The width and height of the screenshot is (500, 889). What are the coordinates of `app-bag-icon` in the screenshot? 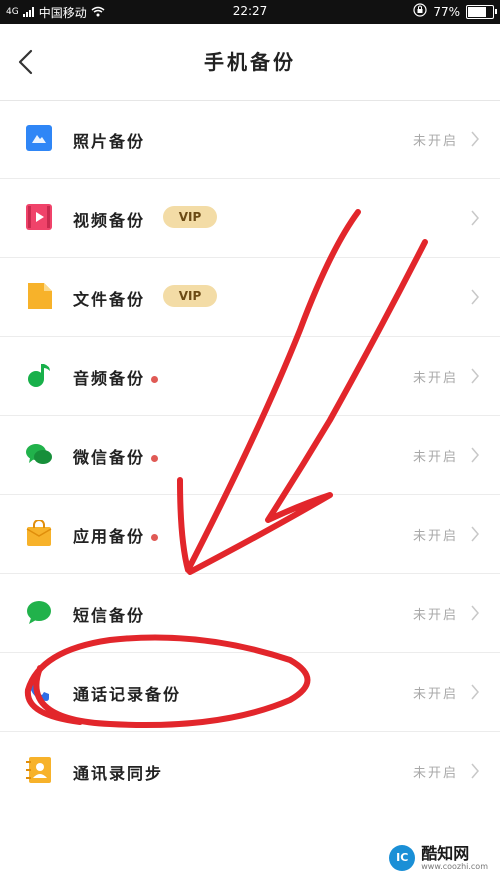 It's located at (39, 532).